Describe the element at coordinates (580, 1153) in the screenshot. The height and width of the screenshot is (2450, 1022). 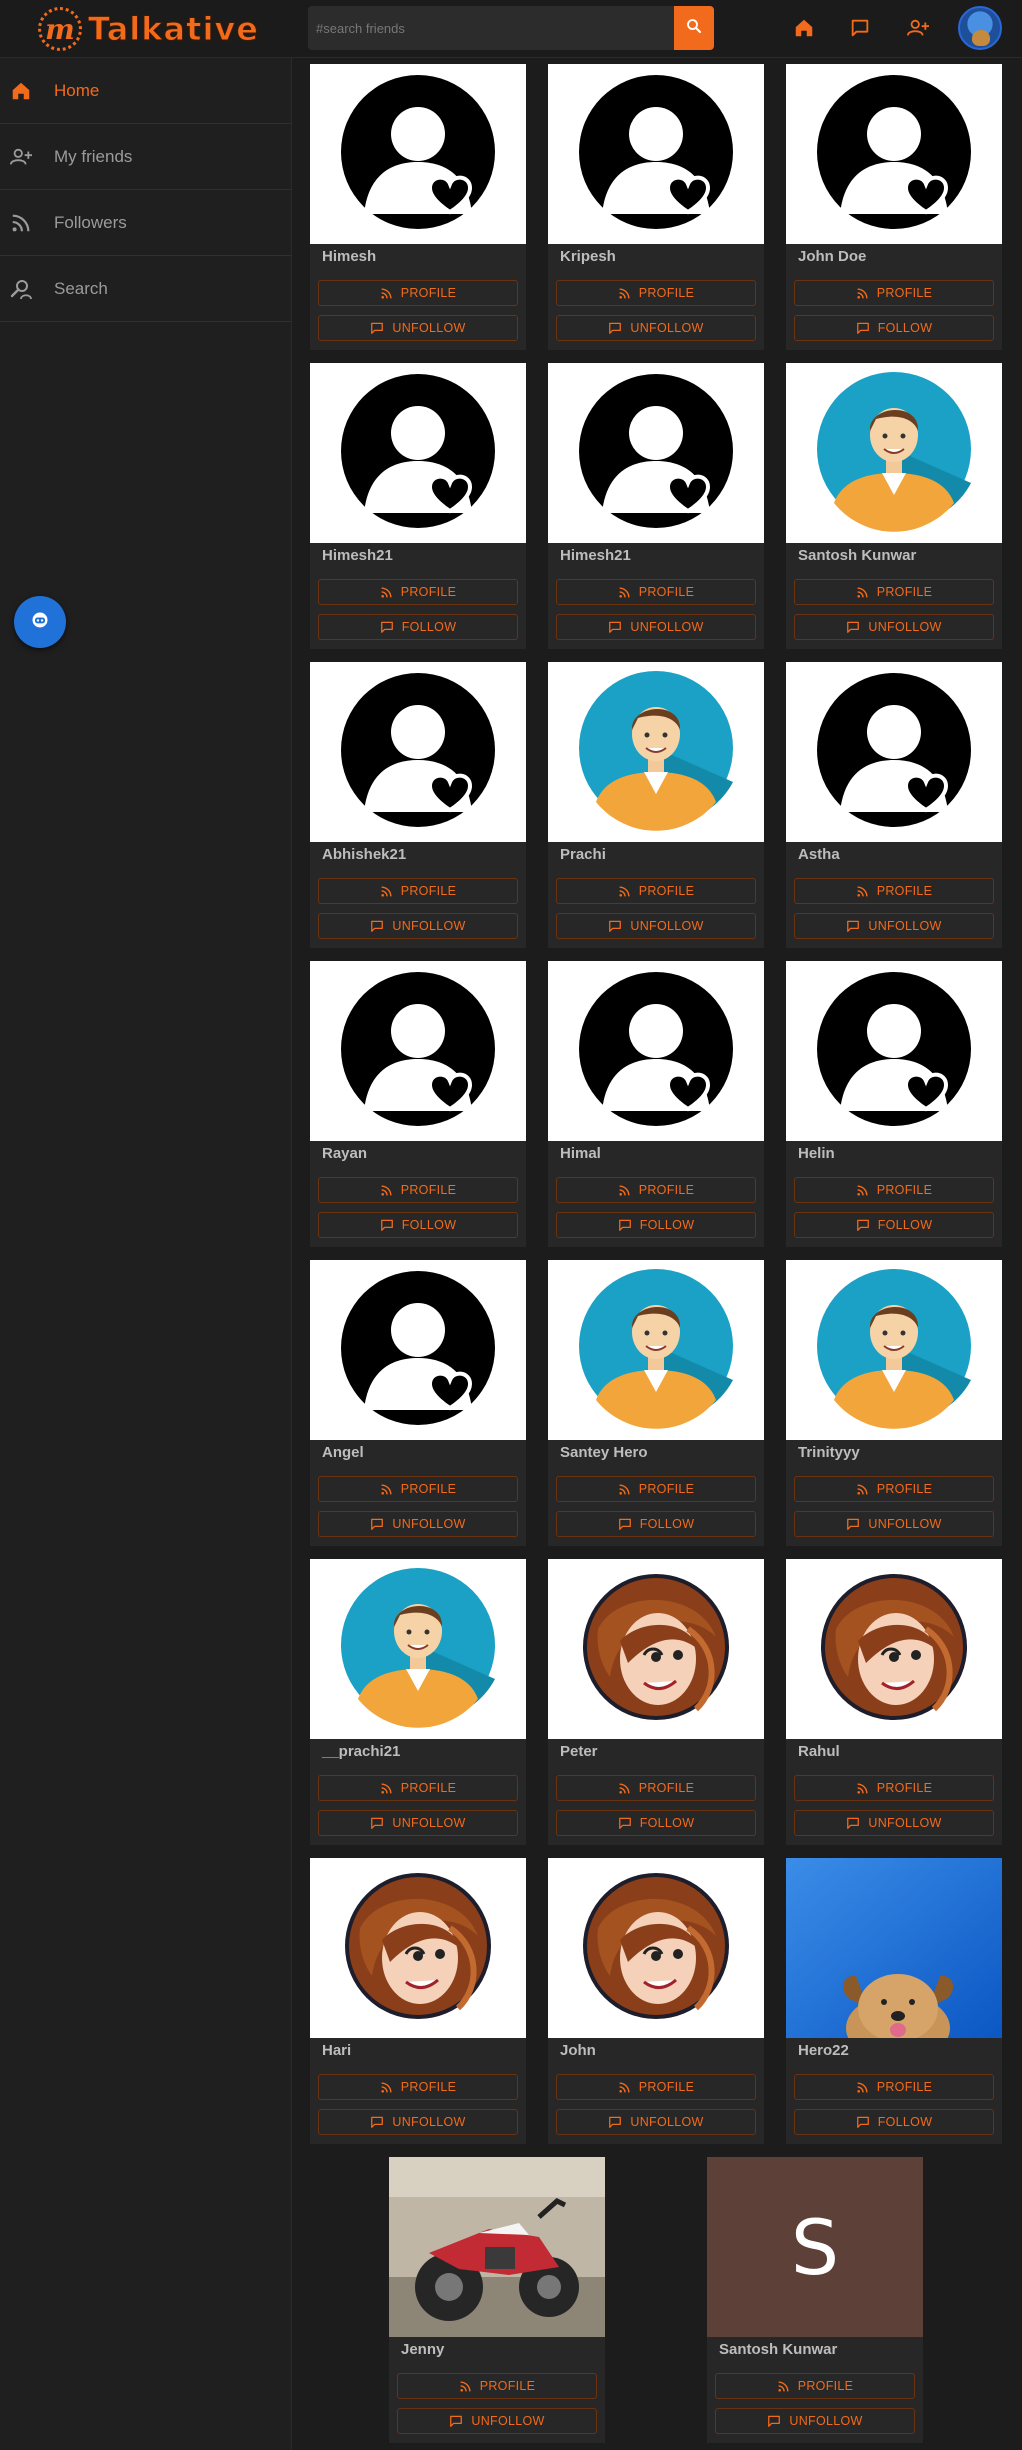
I see `user-name: Himal` at that location.